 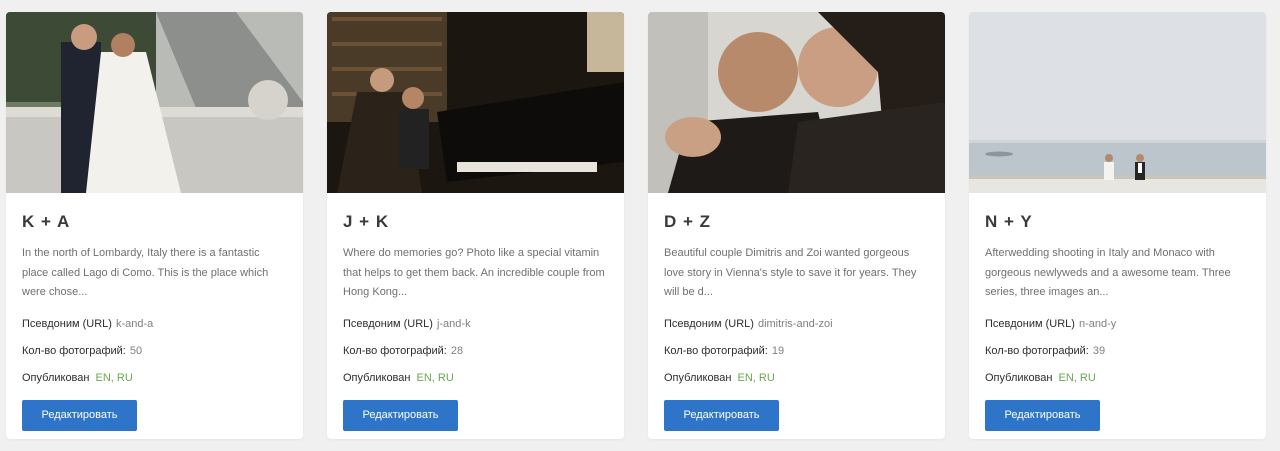 What do you see at coordinates (1009, 221) in the screenshot?
I see `gallery-title: N + Y` at bounding box center [1009, 221].